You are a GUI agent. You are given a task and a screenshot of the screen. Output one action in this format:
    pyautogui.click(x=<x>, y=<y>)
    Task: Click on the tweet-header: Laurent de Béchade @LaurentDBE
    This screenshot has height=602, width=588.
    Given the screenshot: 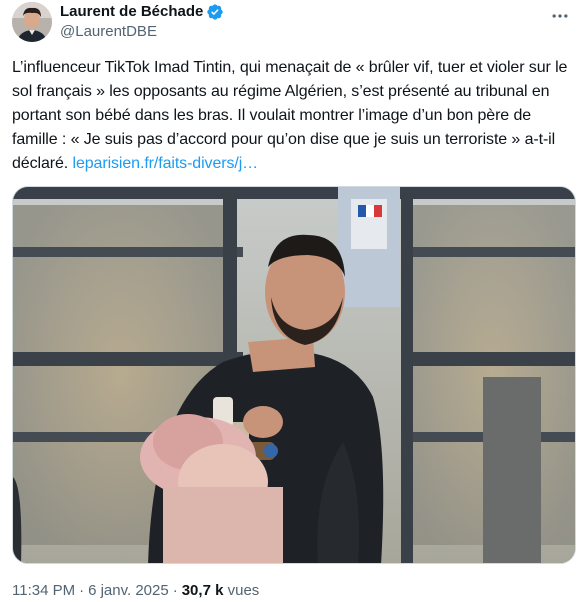 What is the action you would take?
    pyautogui.click(x=294, y=23)
    